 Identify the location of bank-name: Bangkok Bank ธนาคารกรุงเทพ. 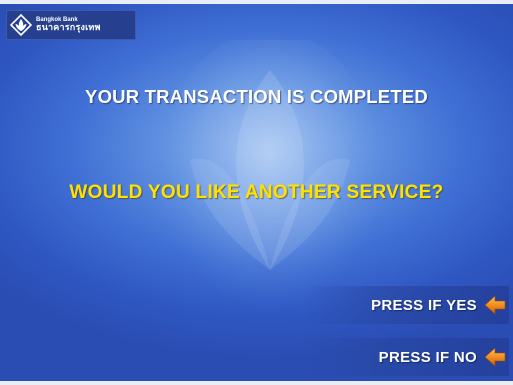
(68, 25).